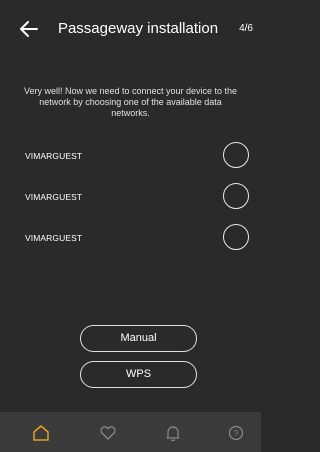  Describe the element at coordinates (138, 28) in the screenshot. I see `page-title: Passageway installation` at that location.